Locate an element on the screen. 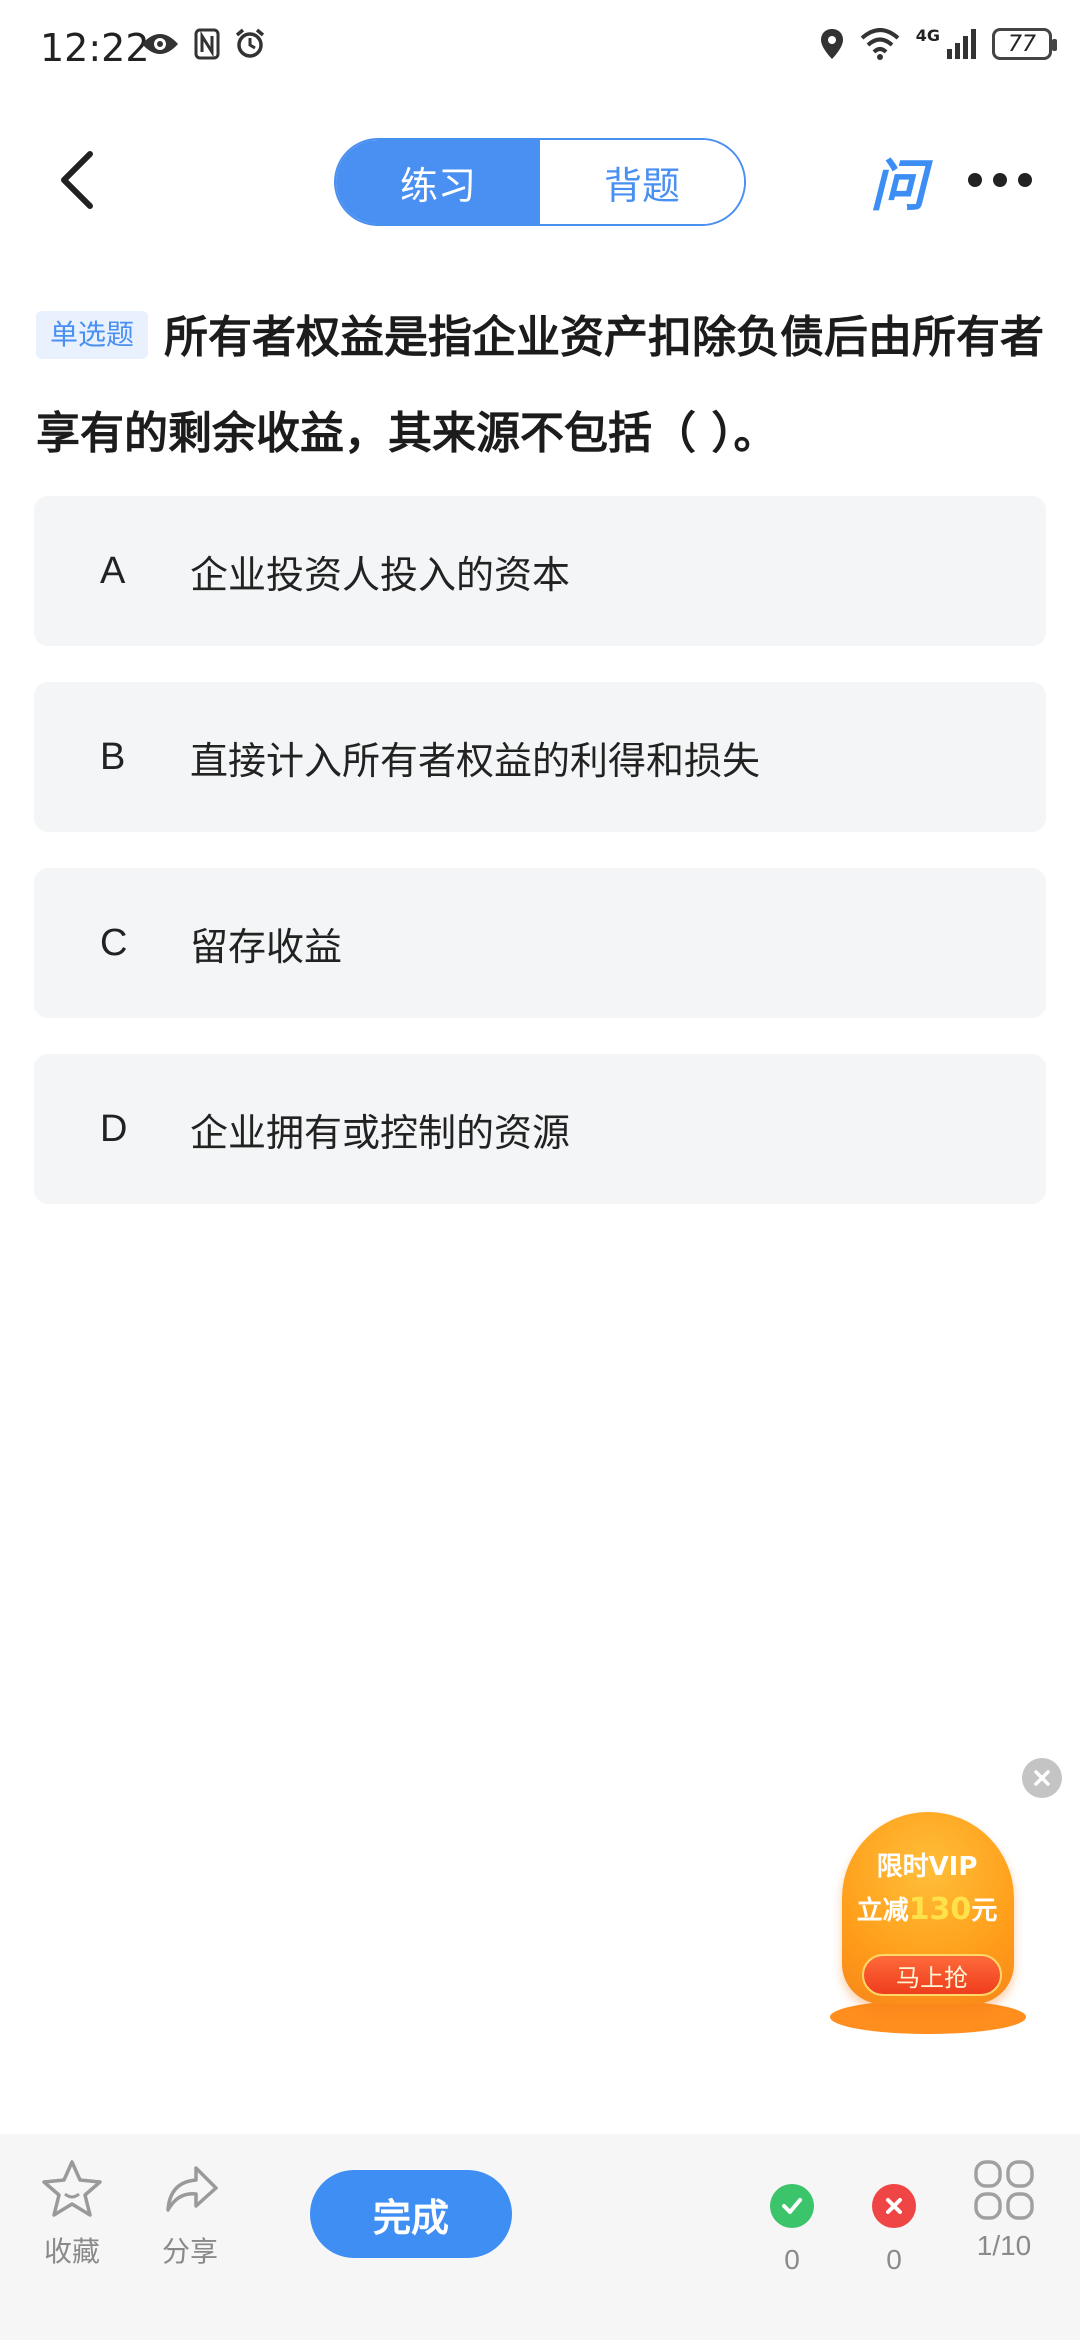  promo-discount-prefix: 立减 is located at coordinates (882, 1911).